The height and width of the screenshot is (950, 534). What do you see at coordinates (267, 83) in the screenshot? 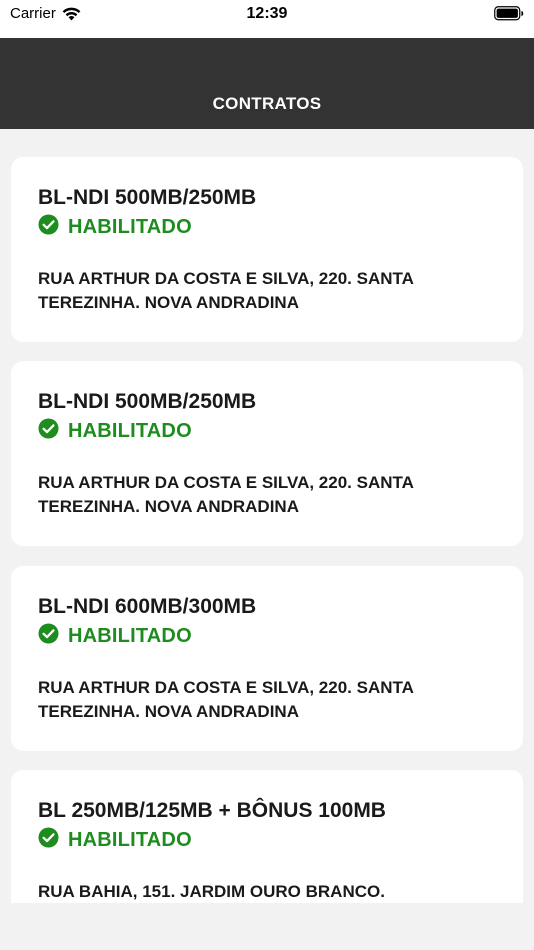
I see `navigation-bar: CONTRATOS` at bounding box center [267, 83].